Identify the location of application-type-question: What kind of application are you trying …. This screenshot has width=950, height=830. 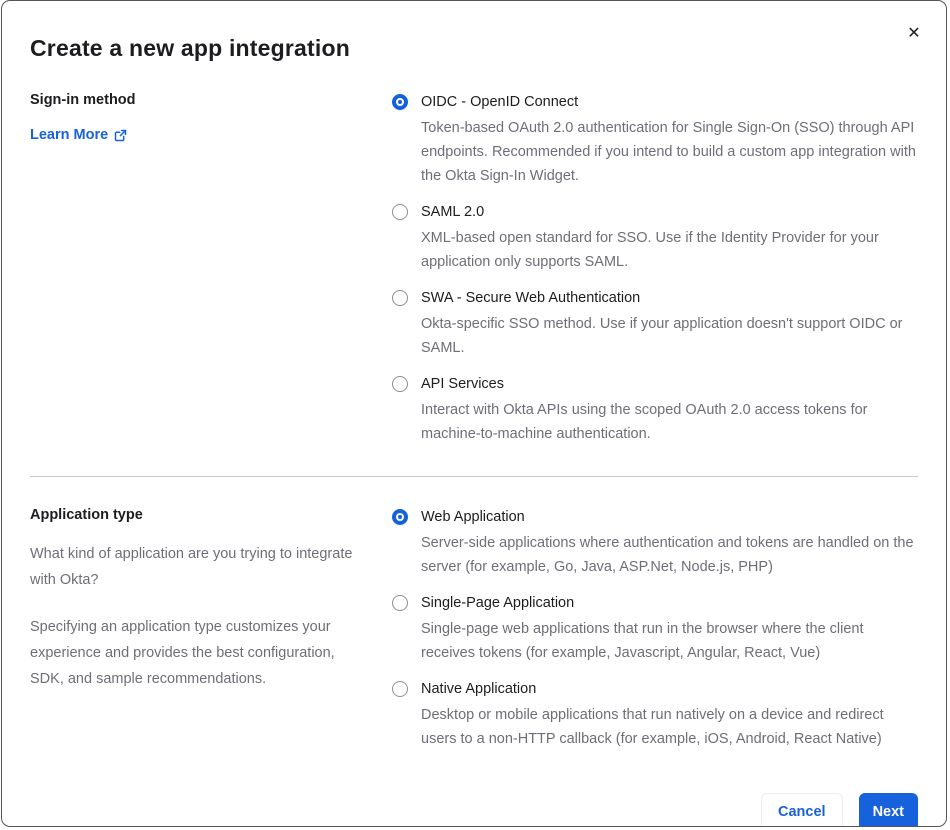
(191, 567).